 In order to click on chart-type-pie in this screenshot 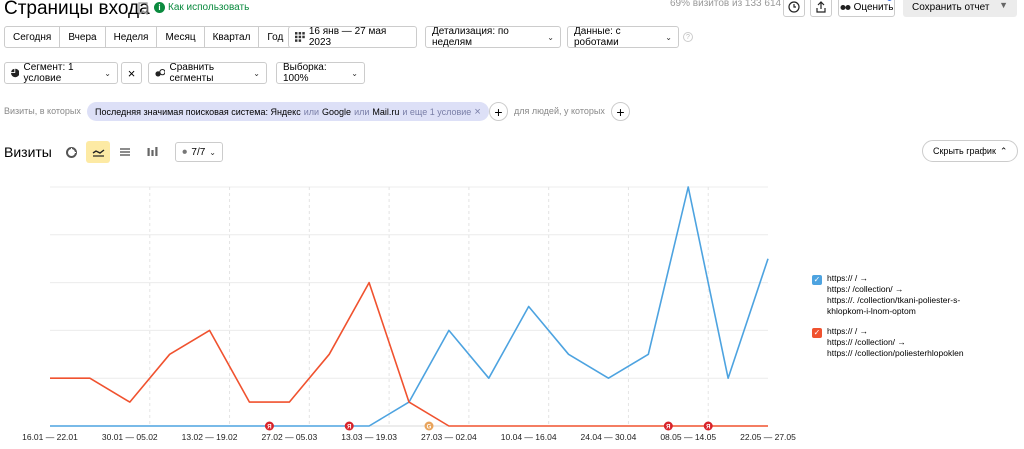, I will do `click(71, 152)`.